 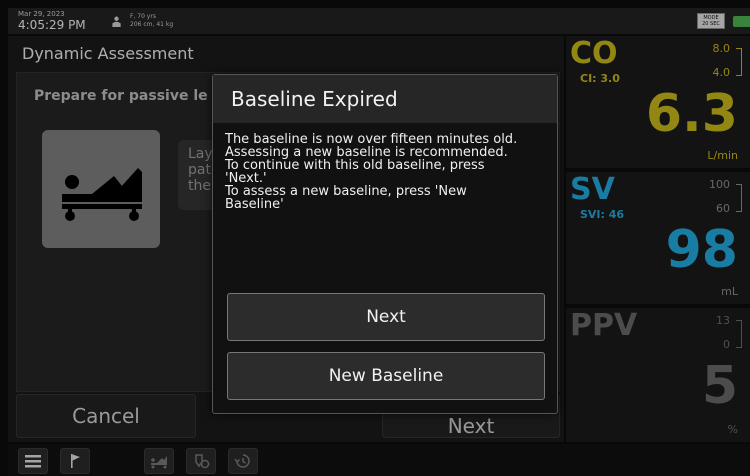 What do you see at coordinates (254, 204) in the screenshot?
I see `dialog-message-line: Baseline'` at bounding box center [254, 204].